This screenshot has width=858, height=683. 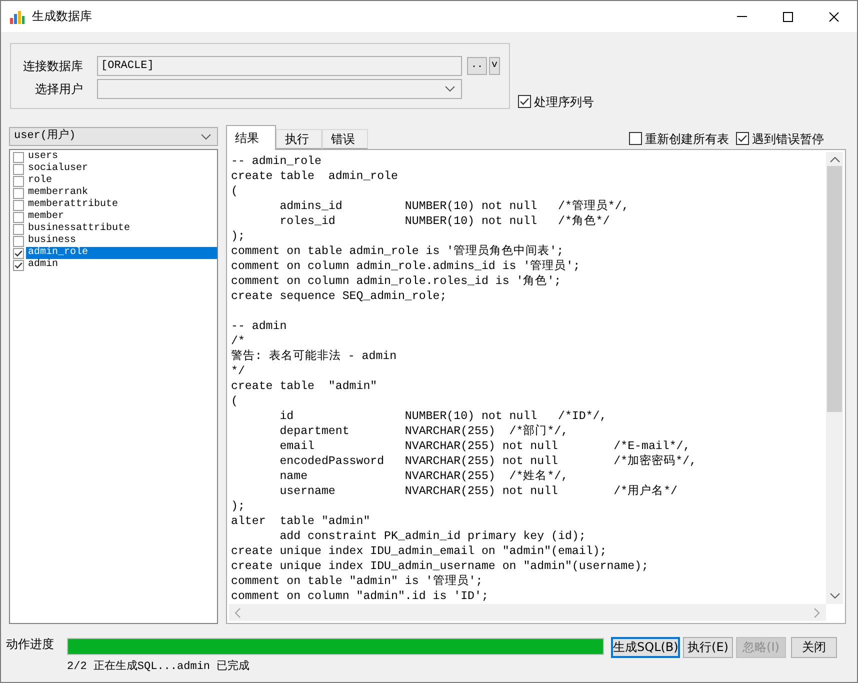 I want to click on tab: 错误, so click(x=345, y=139).